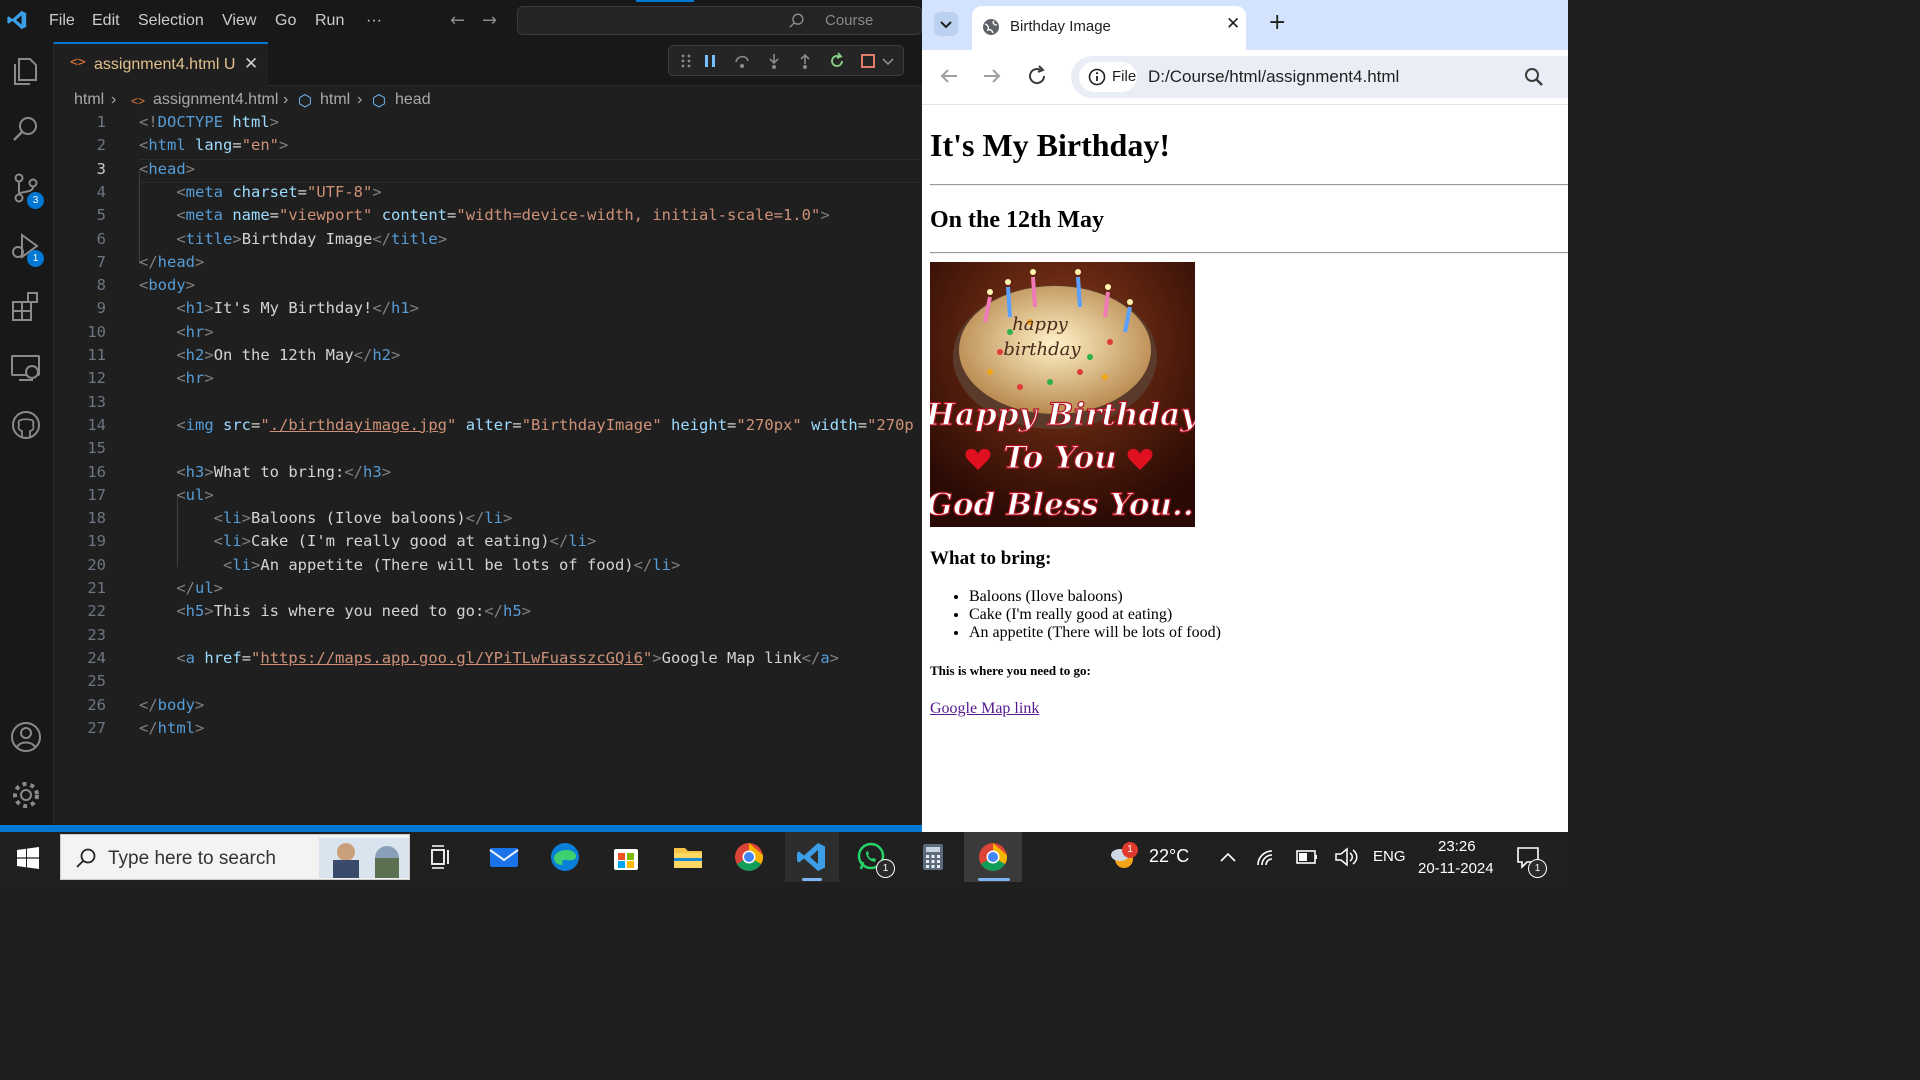 The image size is (1920, 1080). What do you see at coordinates (1228, 857) in the screenshot?
I see `chevron-up-icon` at bounding box center [1228, 857].